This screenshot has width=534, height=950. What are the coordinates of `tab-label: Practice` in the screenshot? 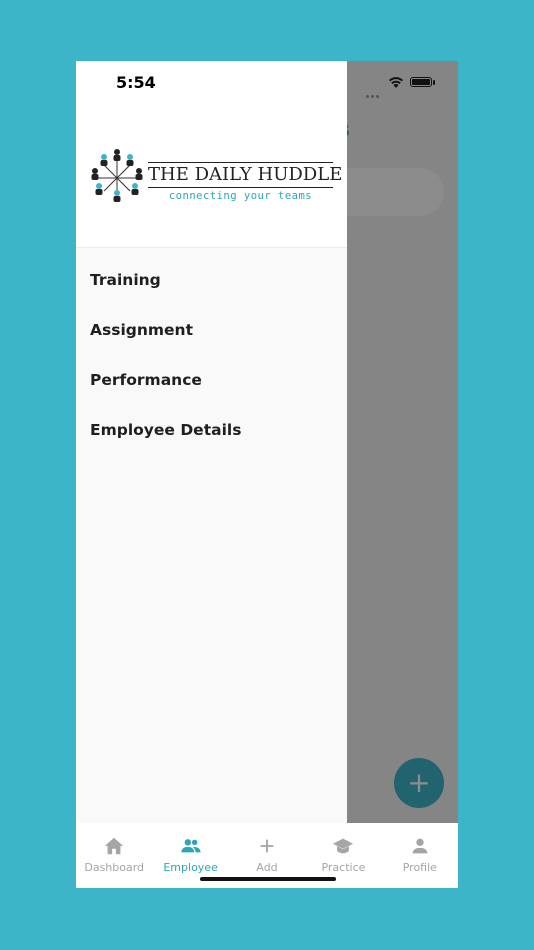 It's located at (343, 867).